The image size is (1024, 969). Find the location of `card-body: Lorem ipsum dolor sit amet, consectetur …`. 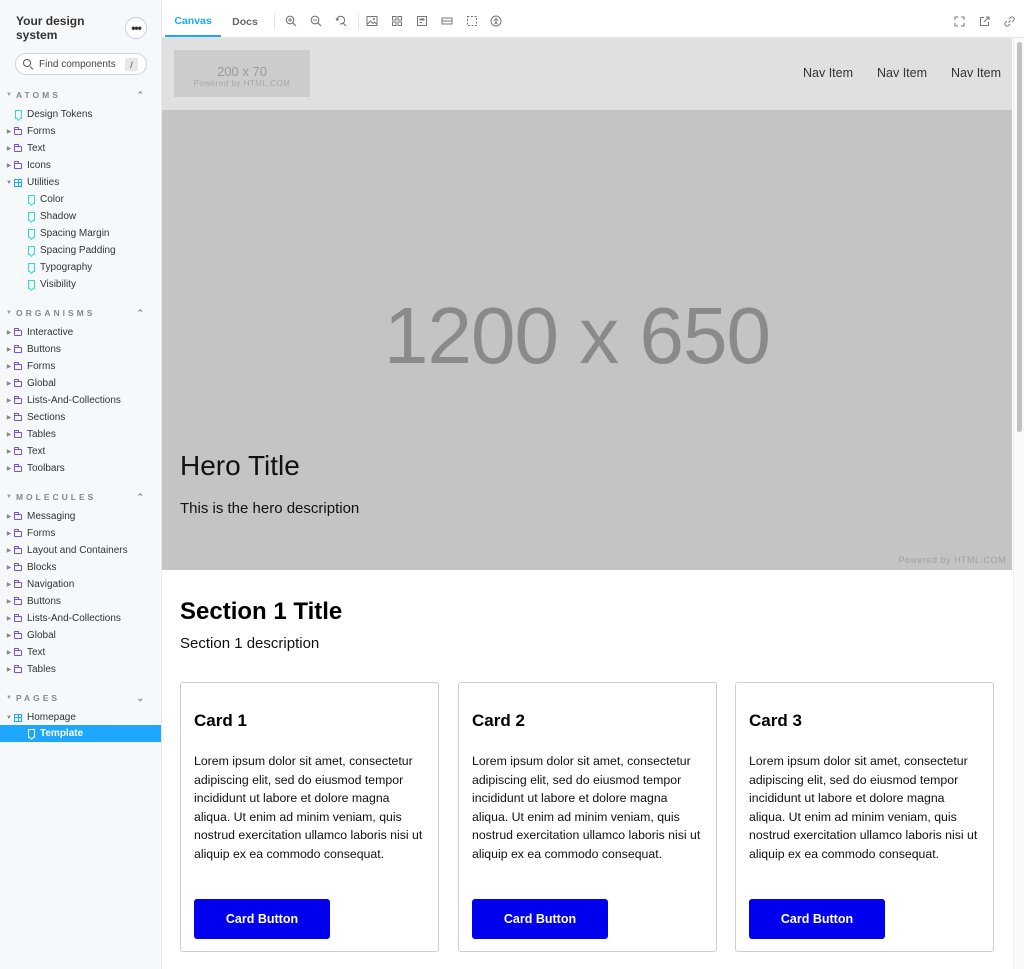

card-body: Lorem ipsum dolor sit amet, consectetur … is located at coordinates (863, 807).